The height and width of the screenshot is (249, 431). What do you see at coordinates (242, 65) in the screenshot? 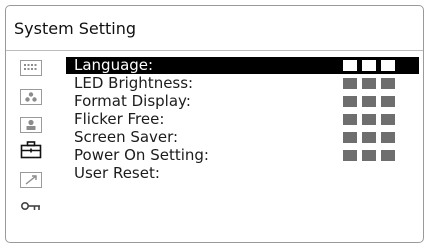
I see `menu-item-language: Language:` at bounding box center [242, 65].